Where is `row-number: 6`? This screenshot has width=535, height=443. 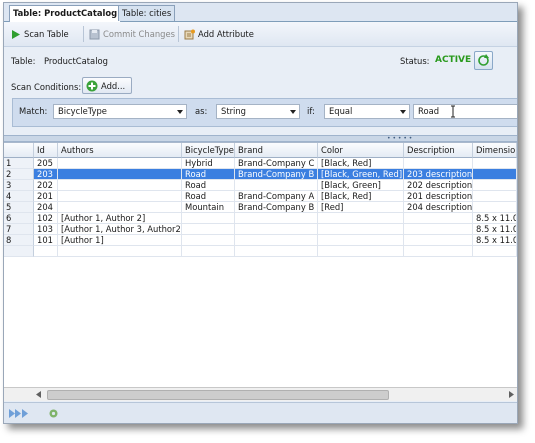
row-number: 6 is located at coordinates (19, 218).